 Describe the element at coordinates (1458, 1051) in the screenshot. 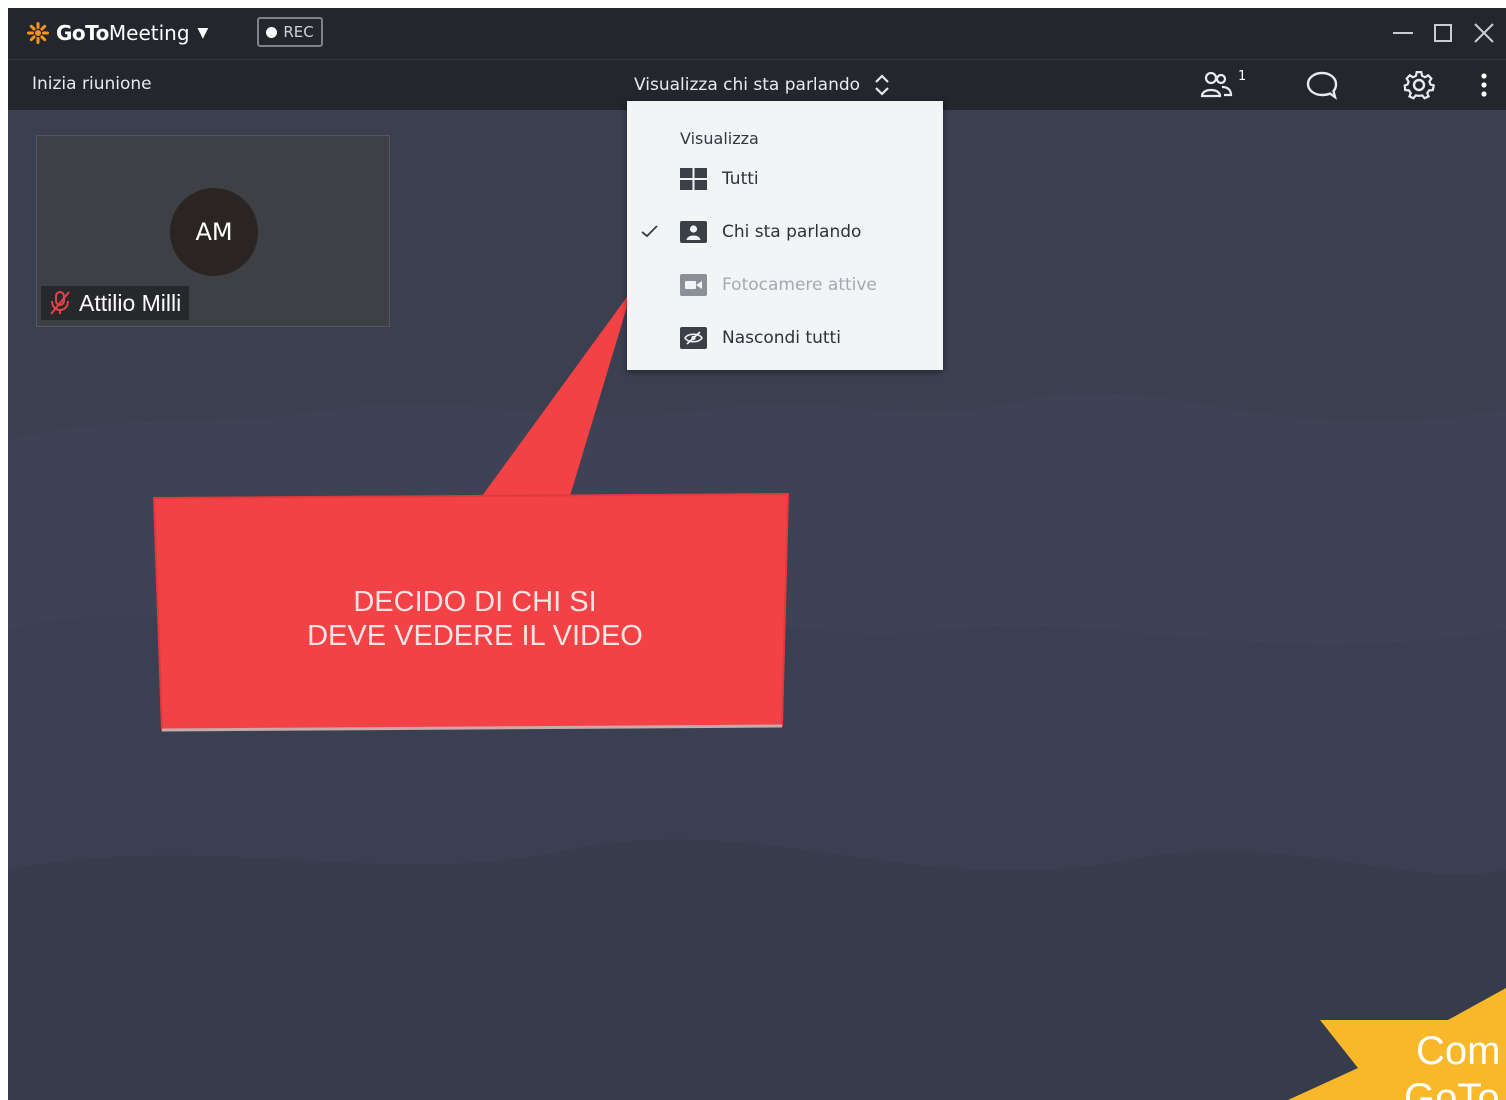

I see `corner-banner-line-1: Com` at that location.